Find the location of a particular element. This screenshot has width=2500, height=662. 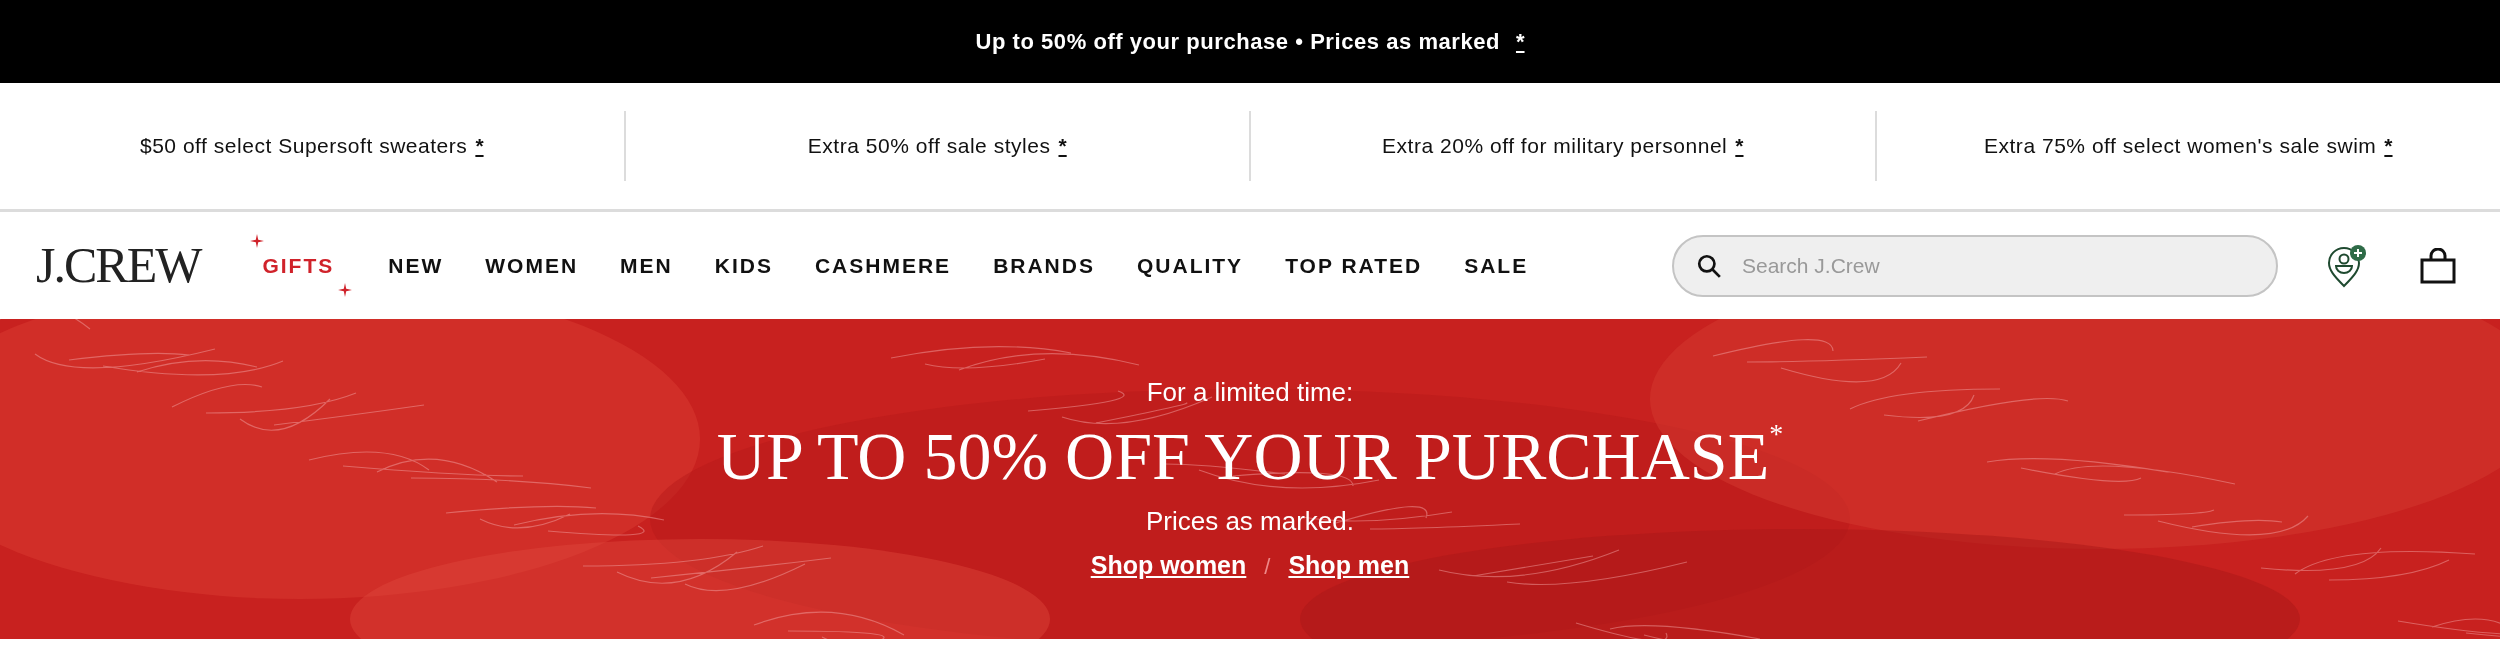

subtitle-text: Prices as marked. is located at coordinates (1250, 522).